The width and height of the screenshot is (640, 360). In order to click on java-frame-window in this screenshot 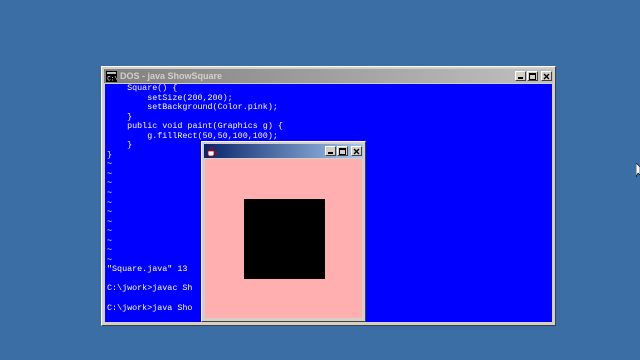, I will do `click(283, 231)`.